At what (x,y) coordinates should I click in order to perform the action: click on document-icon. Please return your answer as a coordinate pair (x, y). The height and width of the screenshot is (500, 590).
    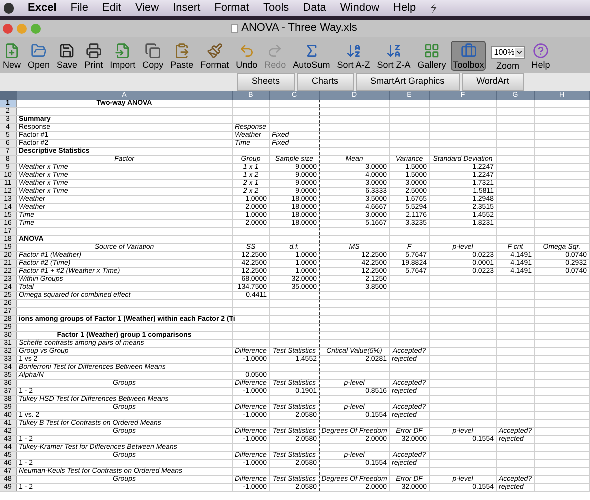
    Looking at the image, I should click on (234, 28).